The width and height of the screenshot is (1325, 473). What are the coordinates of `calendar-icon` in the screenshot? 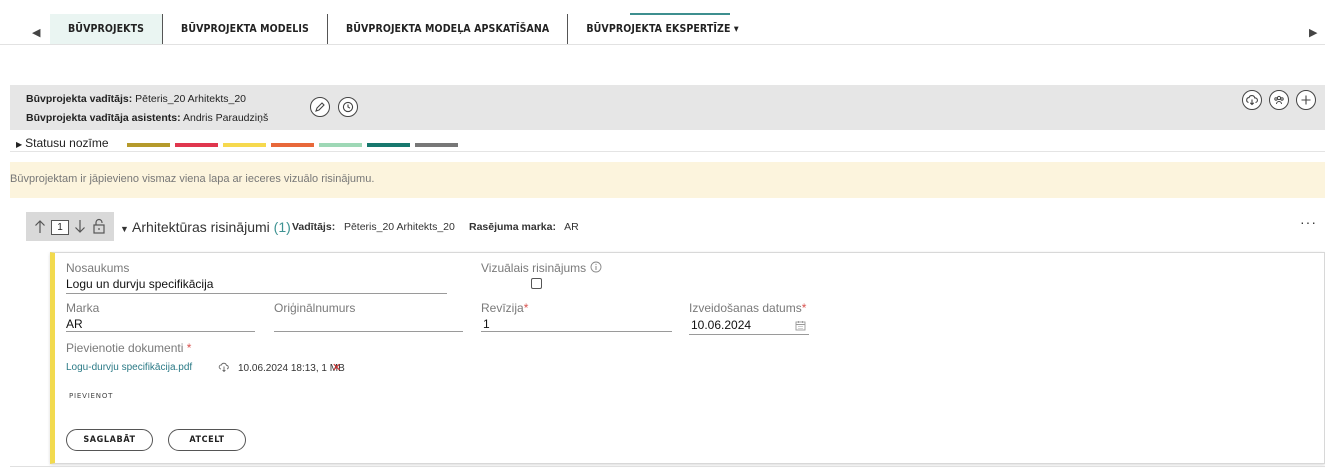 It's located at (800, 325).